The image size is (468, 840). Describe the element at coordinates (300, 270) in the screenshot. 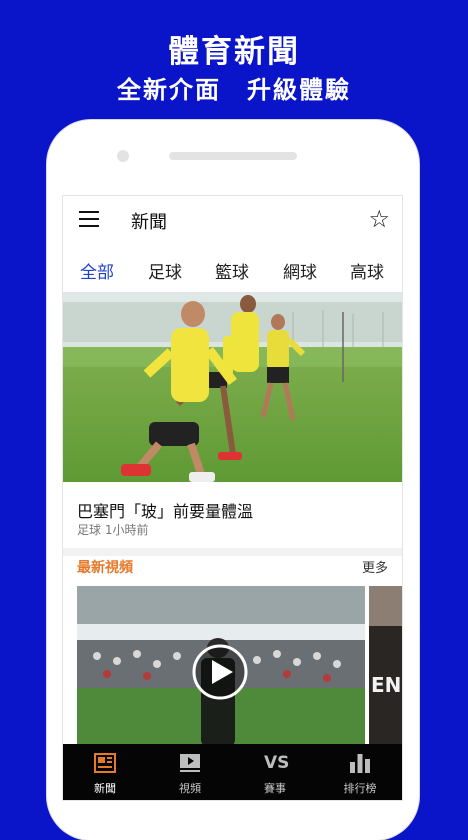

I see `tab-tennis: 網球` at that location.